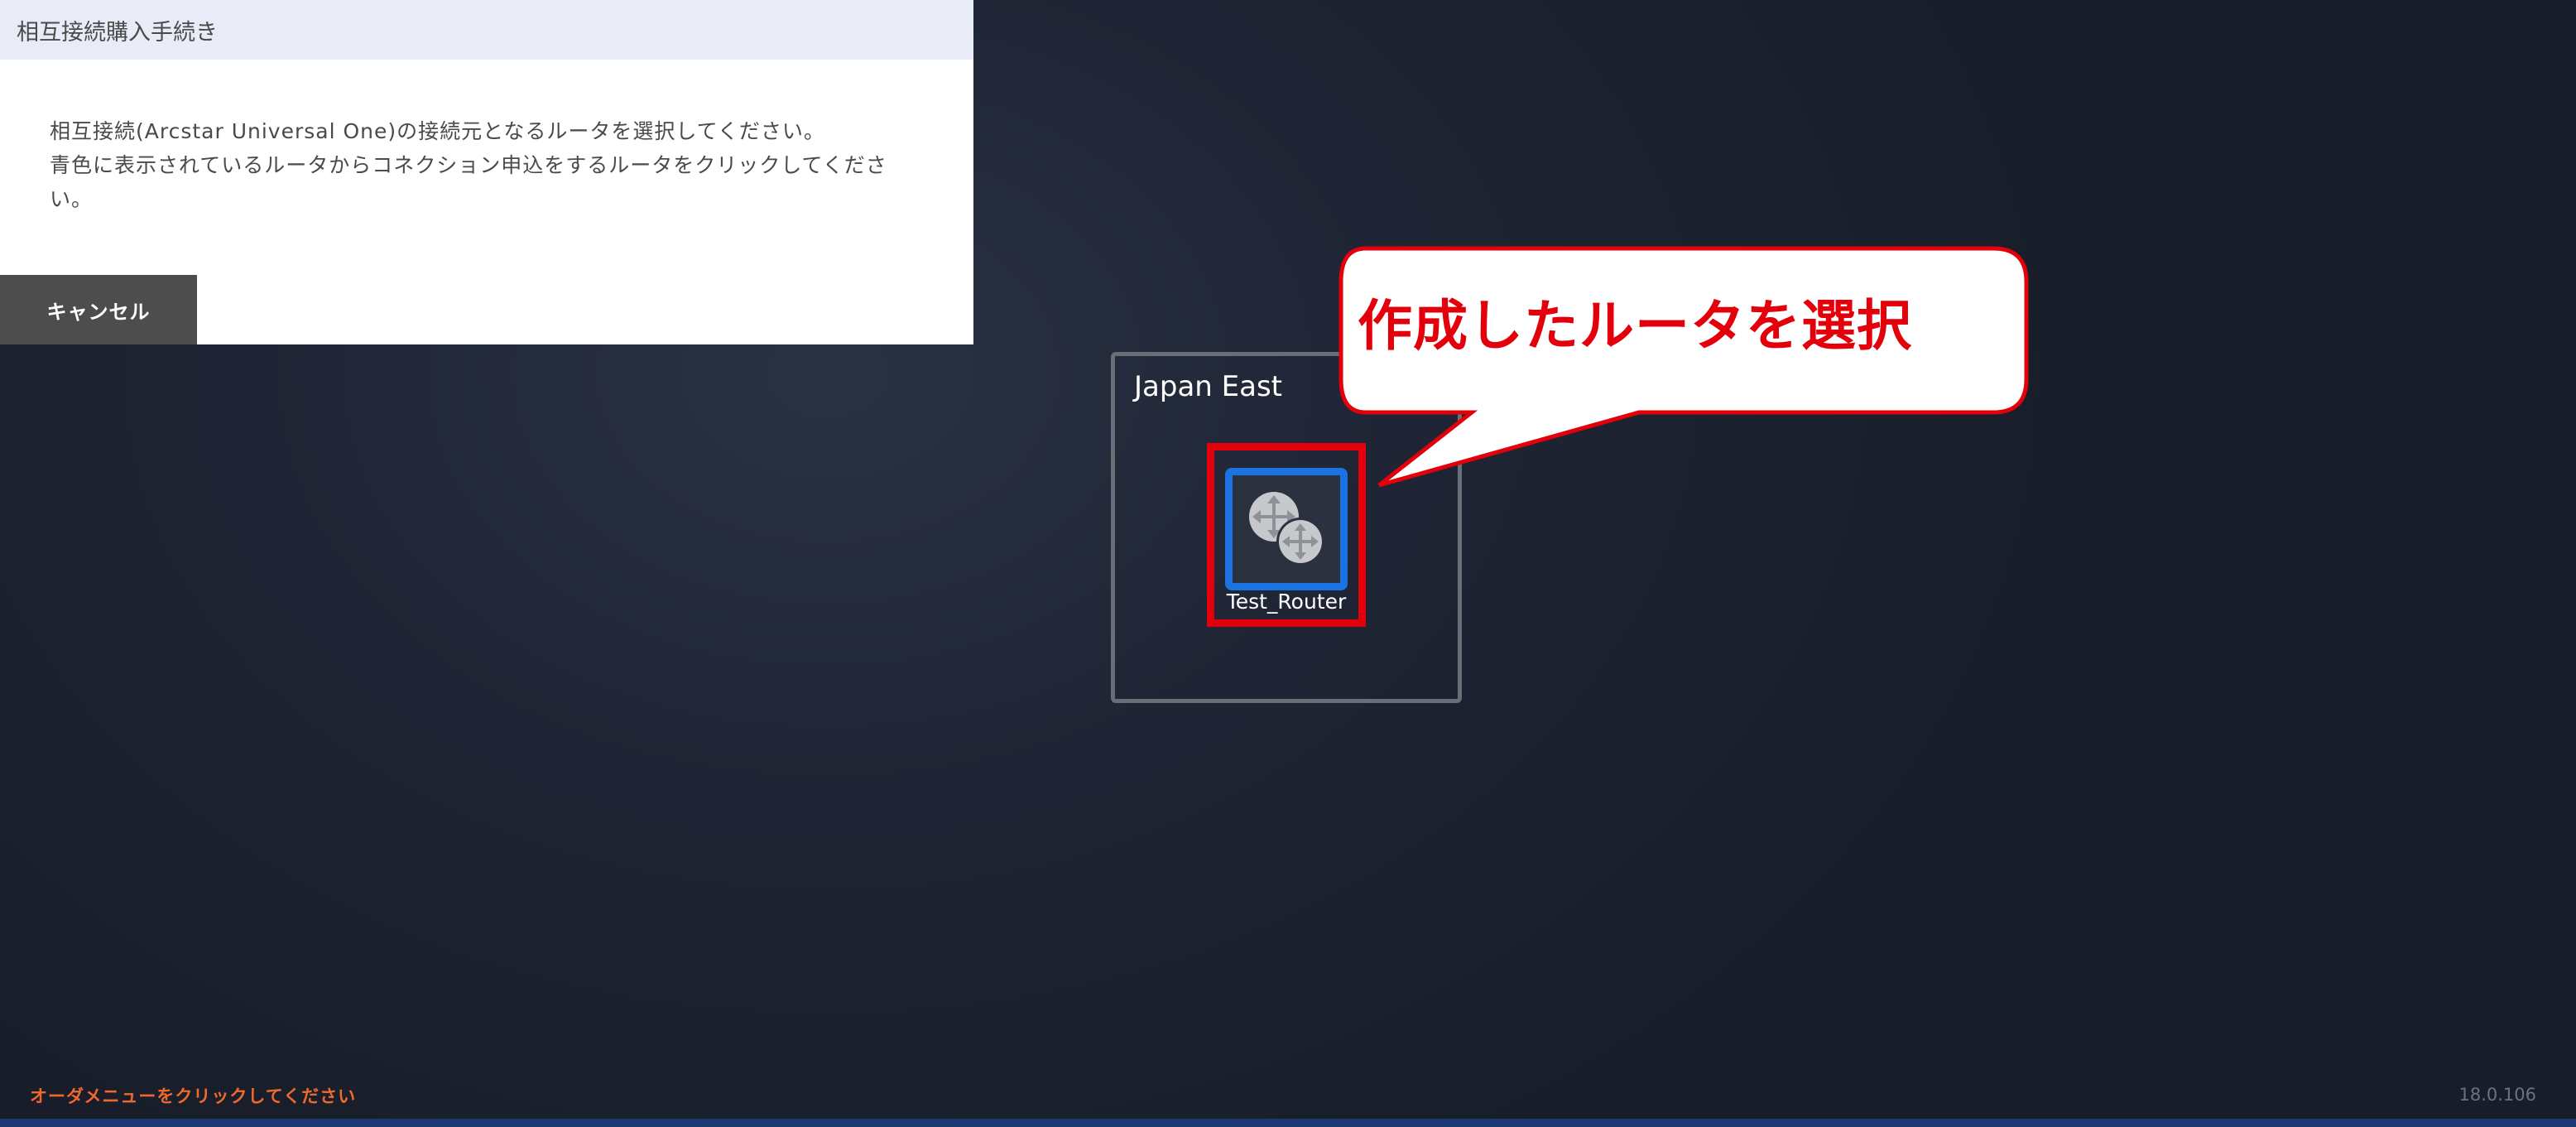 This screenshot has width=2576, height=1127. What do you see at coordinates (117, 32) in the screenshot?
I see `dialog-title: 相互接続購入手続き` at bounding box center [117, 32].